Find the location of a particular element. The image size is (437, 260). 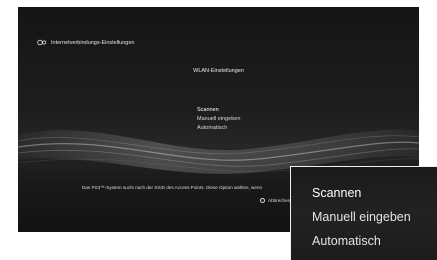

zoom-item-scannen: Scannen is located at coordinates (361, 193).